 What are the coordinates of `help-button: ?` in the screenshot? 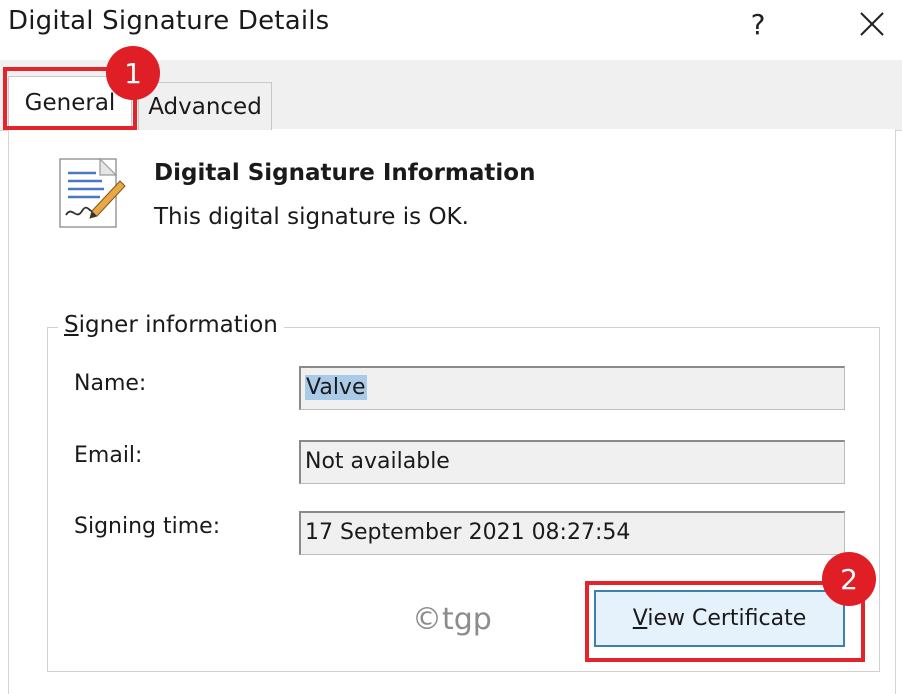 It's located at (758, 24).